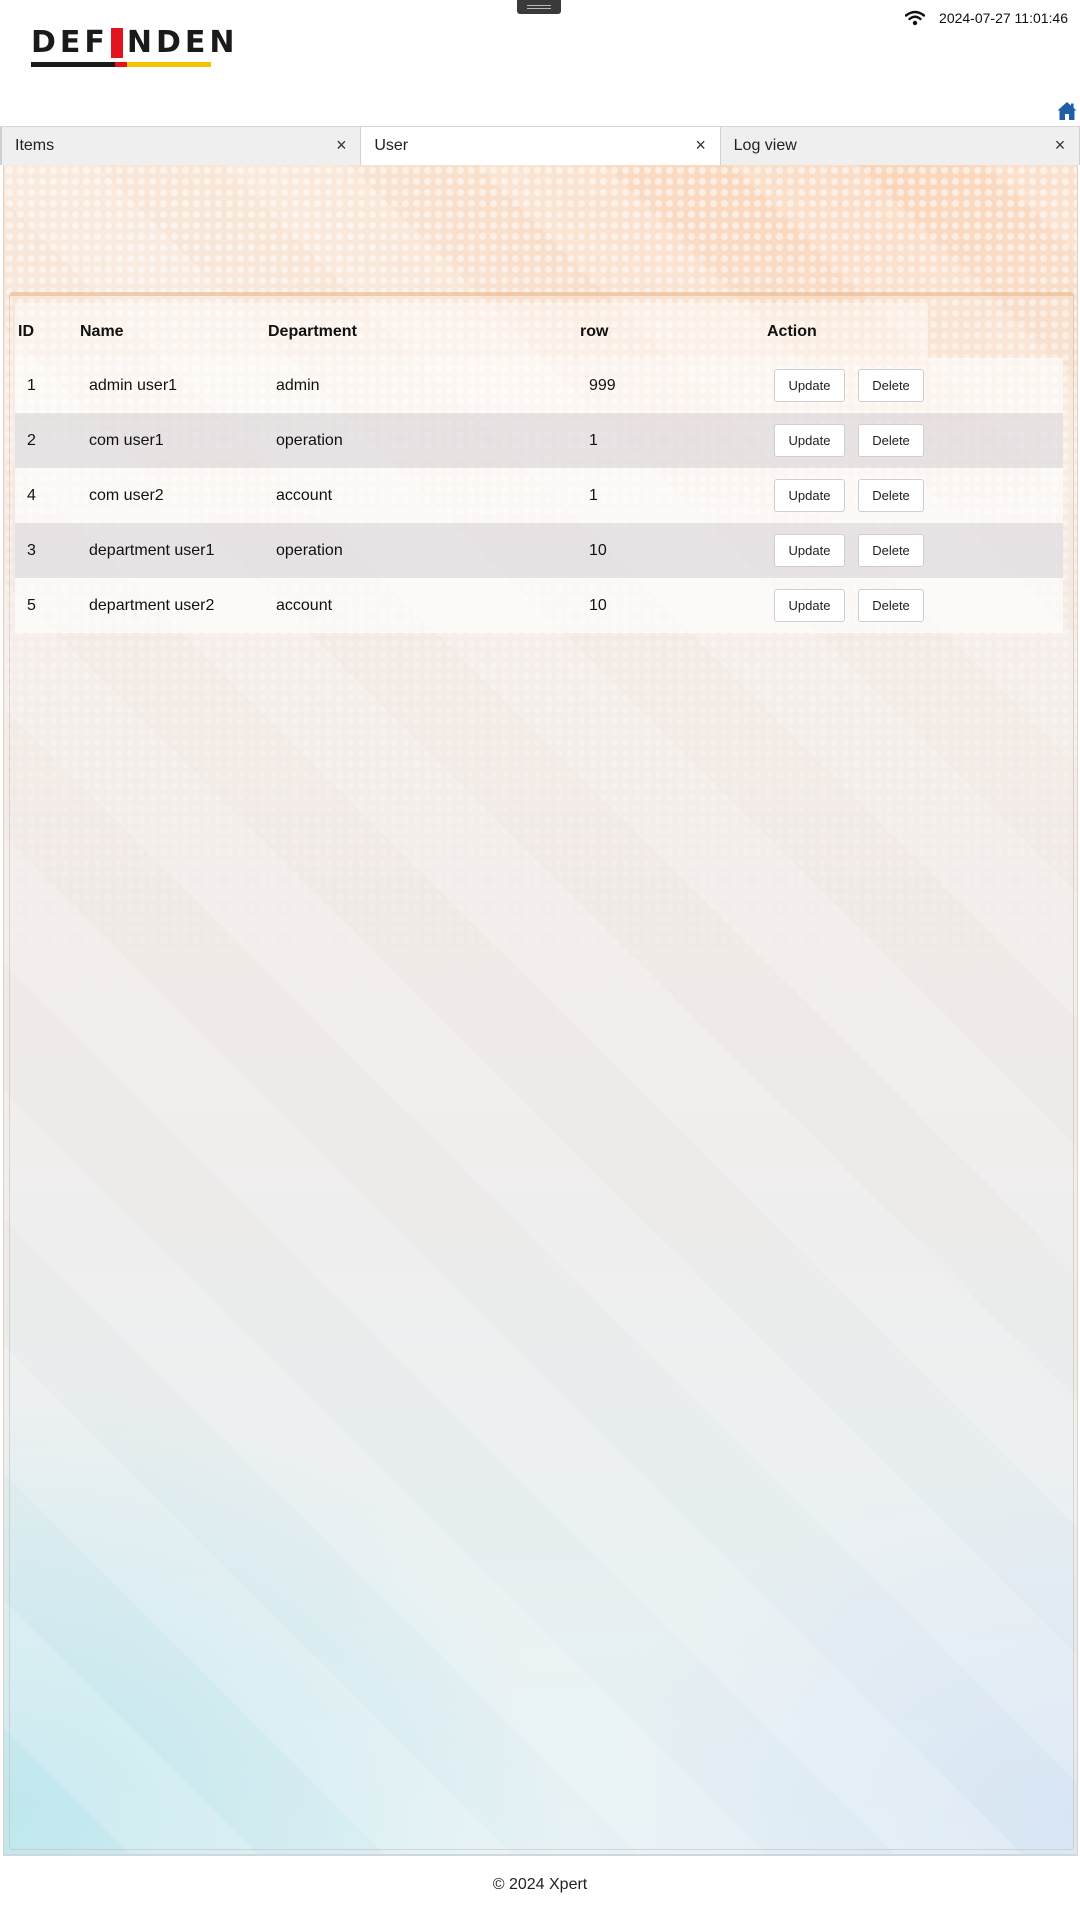  What do you see at coordinates (31, 550) in the screenshot?
I see `cell-id: 3` at bounding box center [31, 550].